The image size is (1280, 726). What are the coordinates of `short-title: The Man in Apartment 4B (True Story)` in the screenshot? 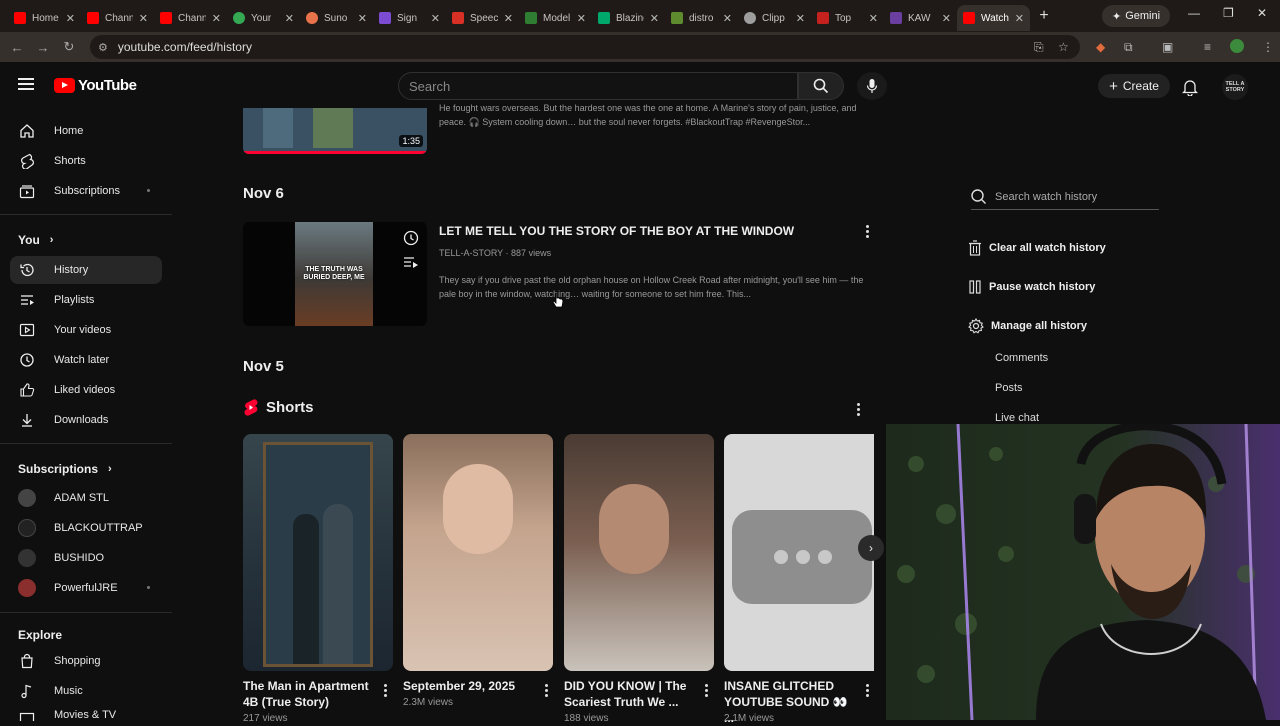 It's located at (308, 694).